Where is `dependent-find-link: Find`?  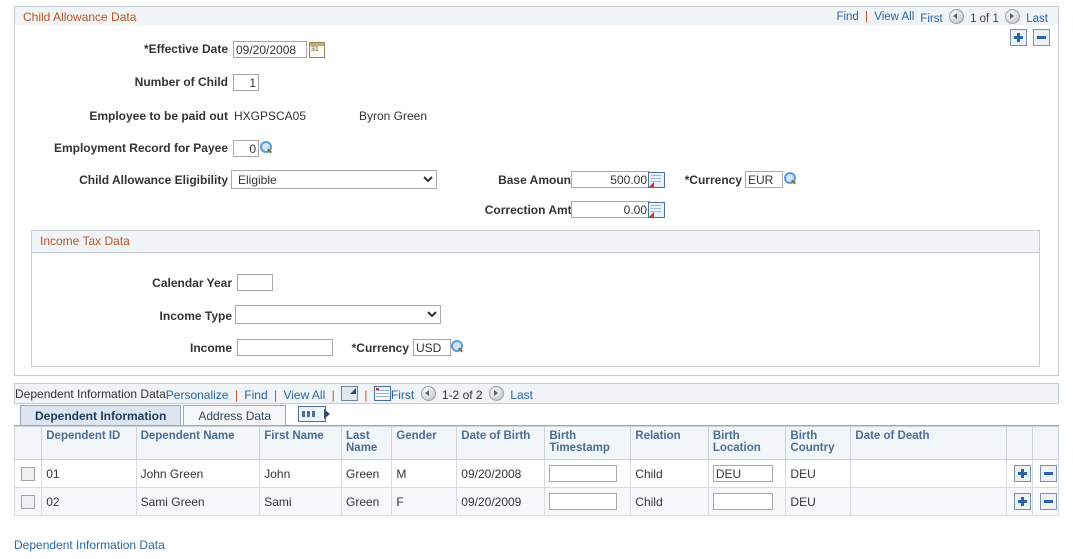 dependent-find-link: Find is located at coordinates (255, 395).